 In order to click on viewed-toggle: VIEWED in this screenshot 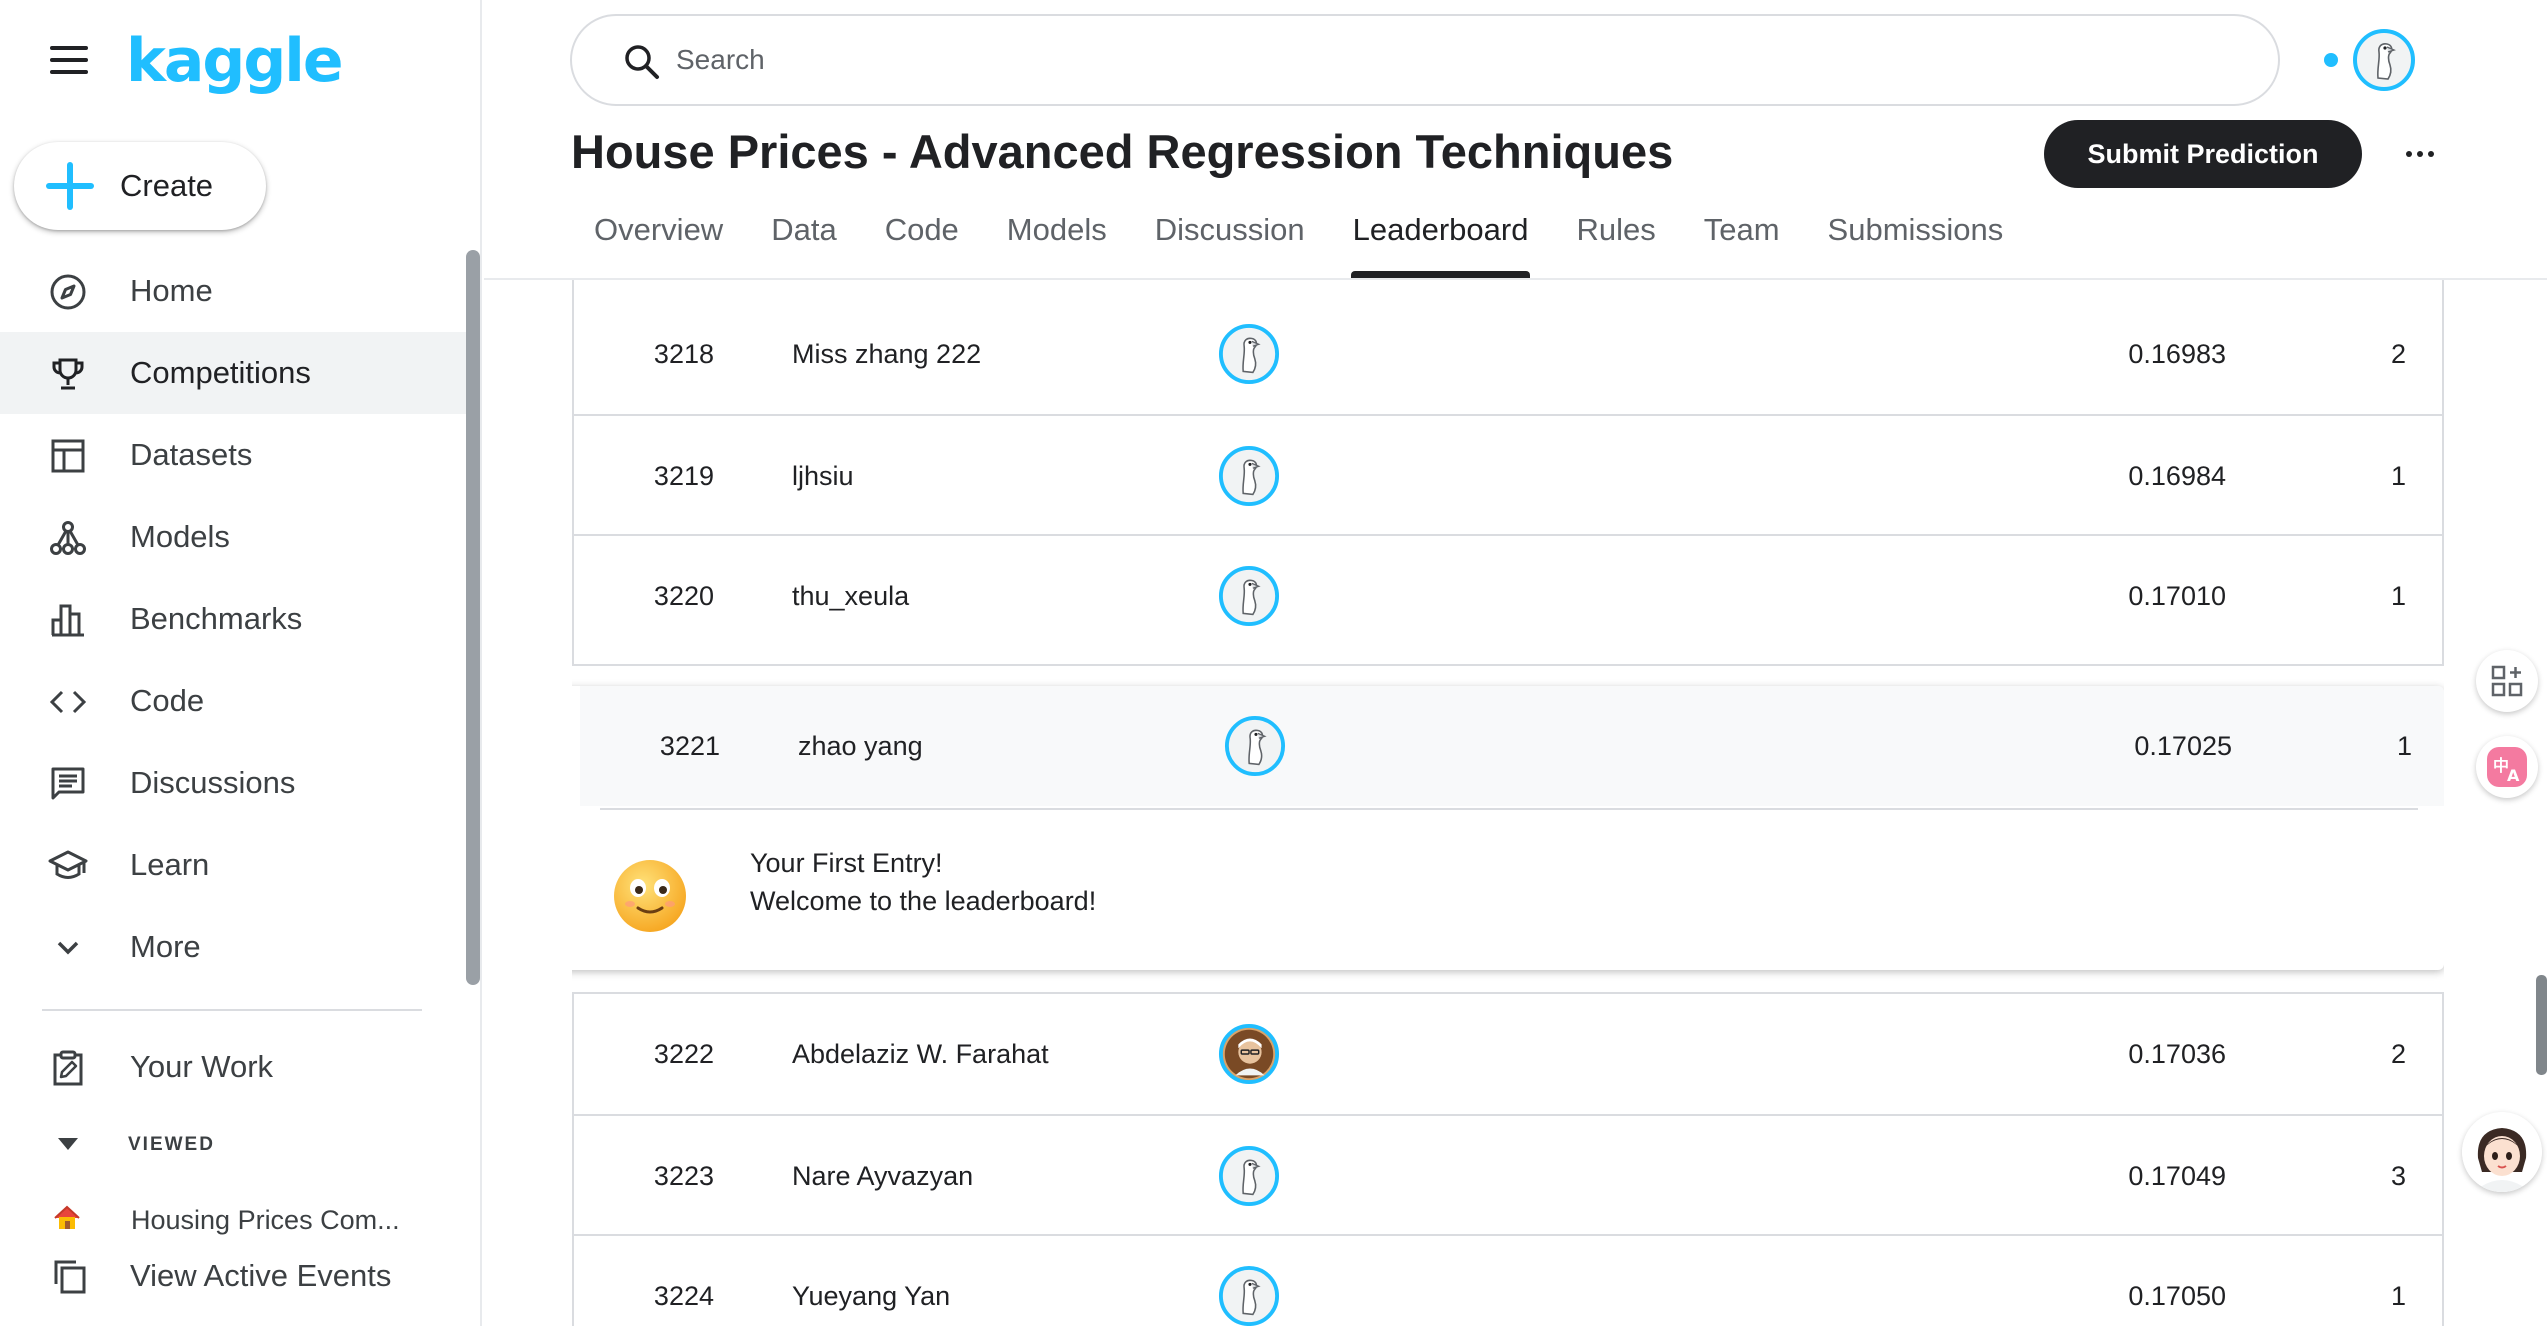, I will do `click(235, 1146)`.